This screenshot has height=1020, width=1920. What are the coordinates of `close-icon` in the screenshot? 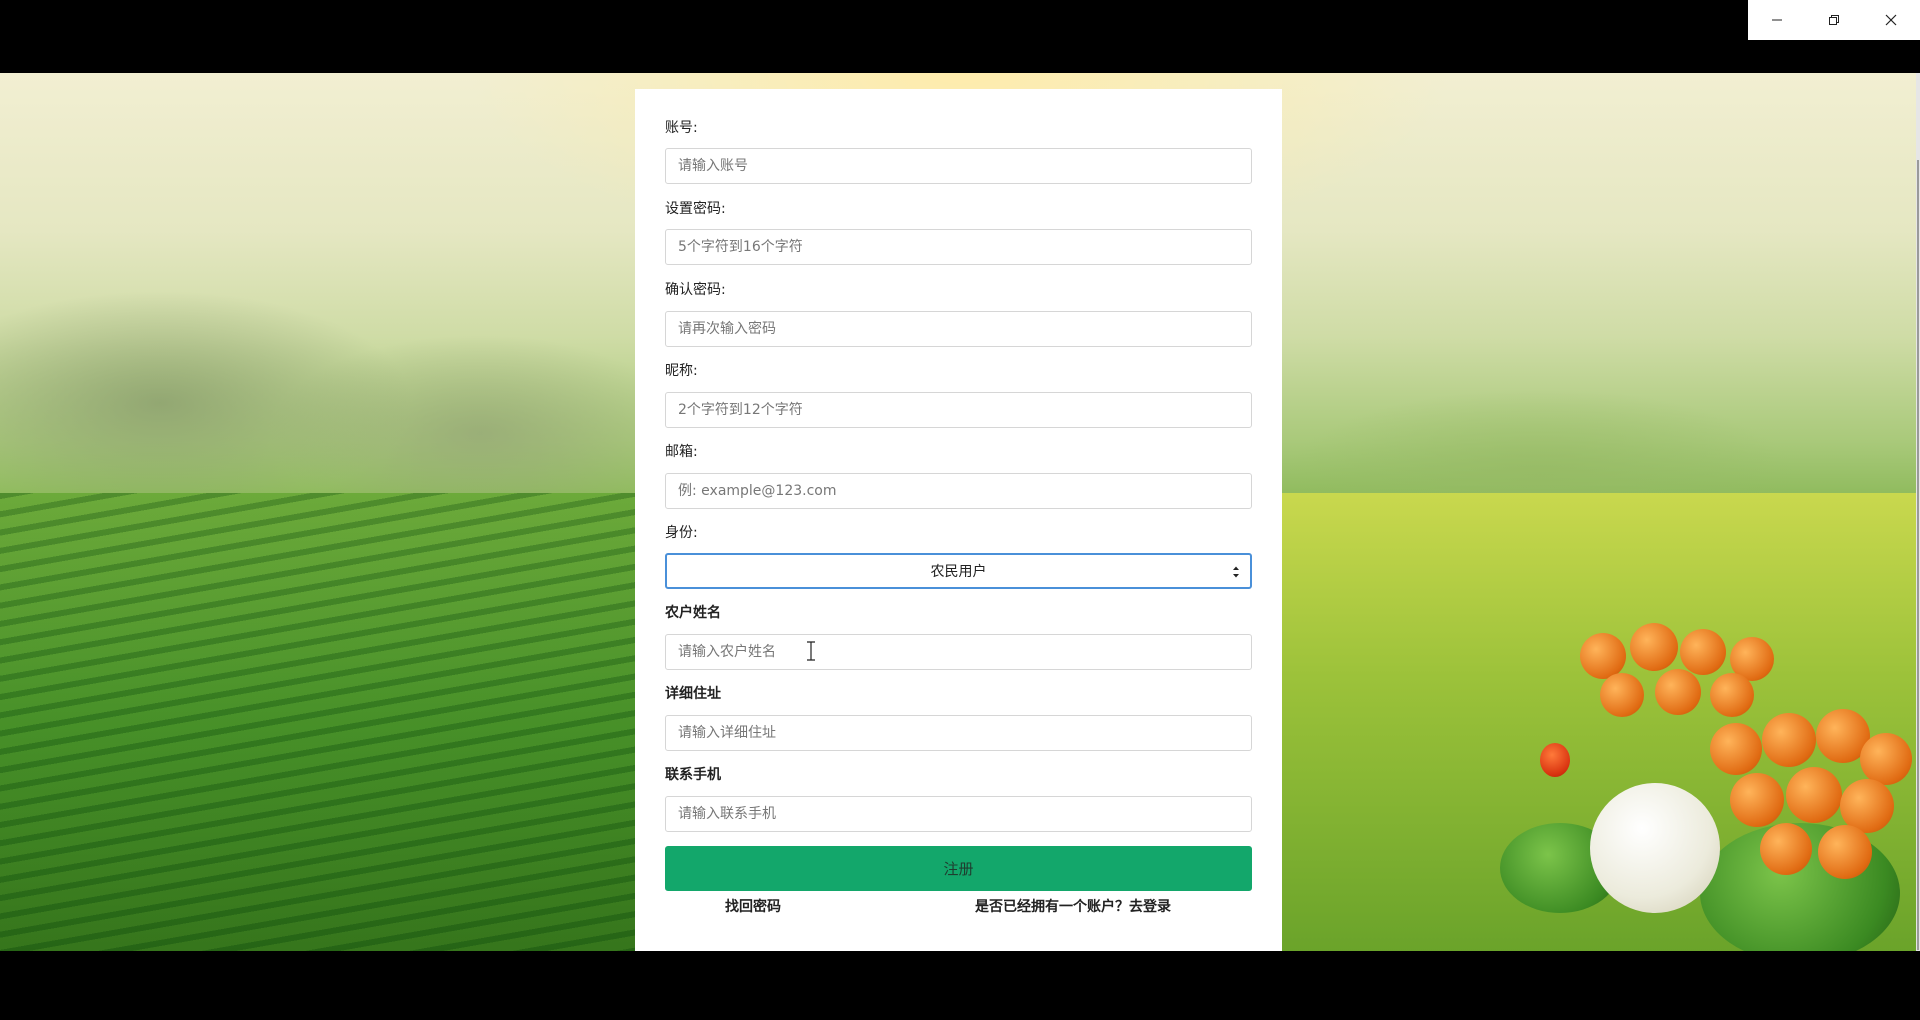 It's located at (1891, 20).